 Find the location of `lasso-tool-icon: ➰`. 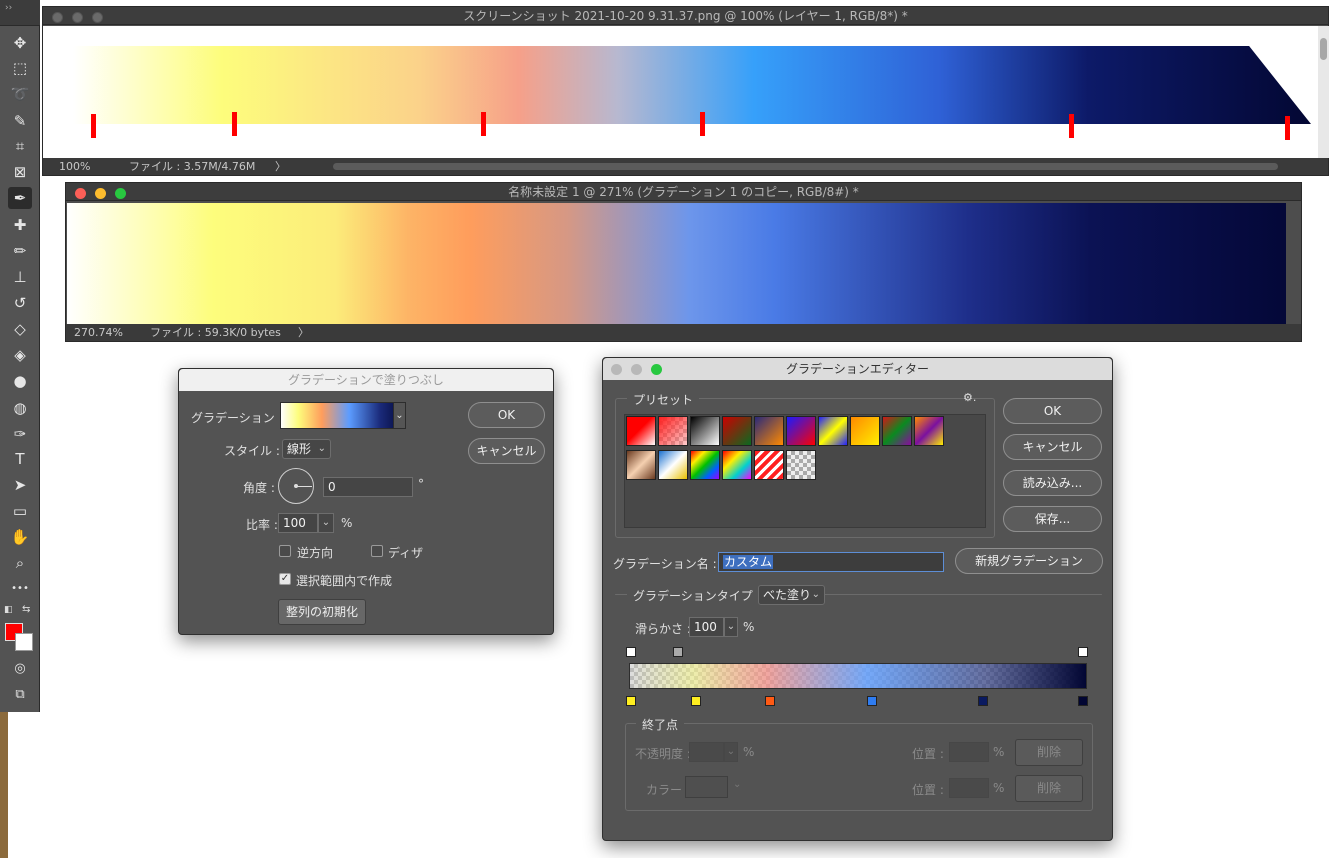

lasso-tool-icon: ➰ is located at coordinates (20, 94).